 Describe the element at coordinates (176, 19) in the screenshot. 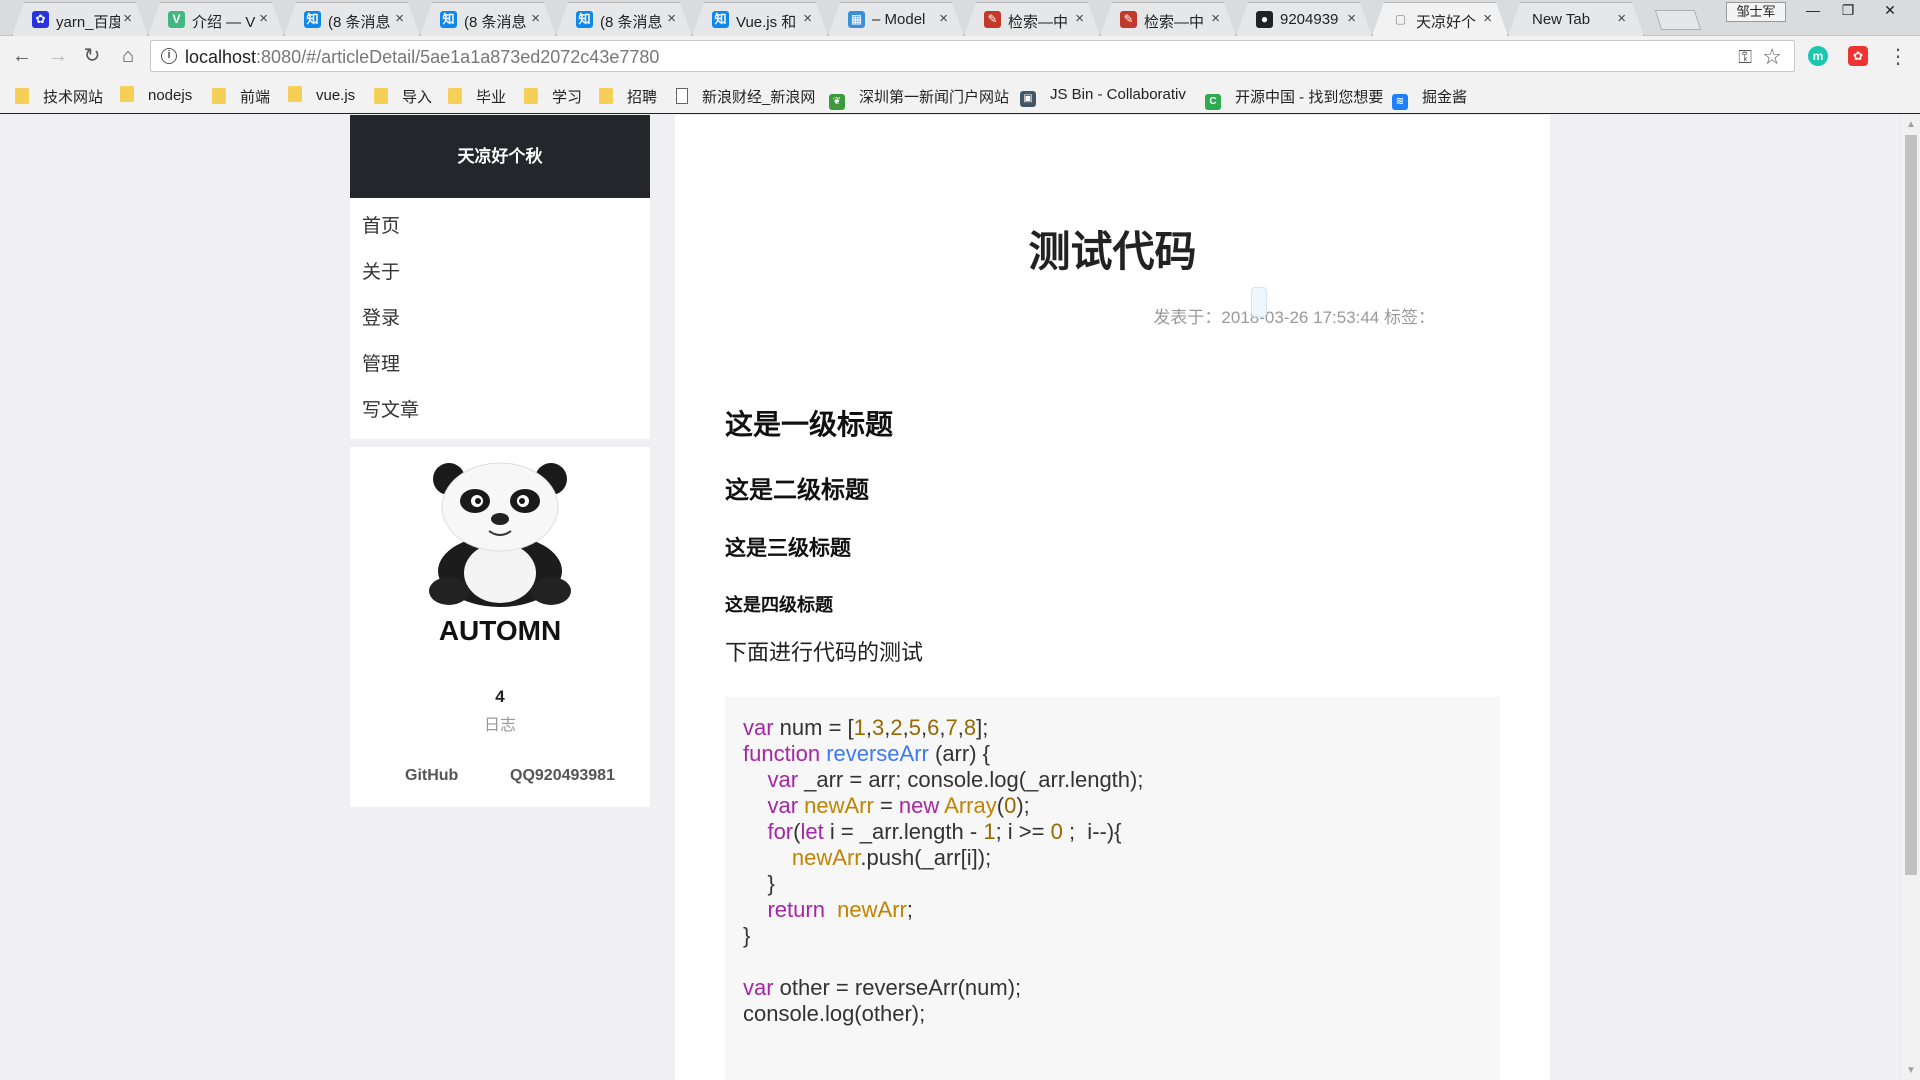

I see `vue-icon: V` at that location.